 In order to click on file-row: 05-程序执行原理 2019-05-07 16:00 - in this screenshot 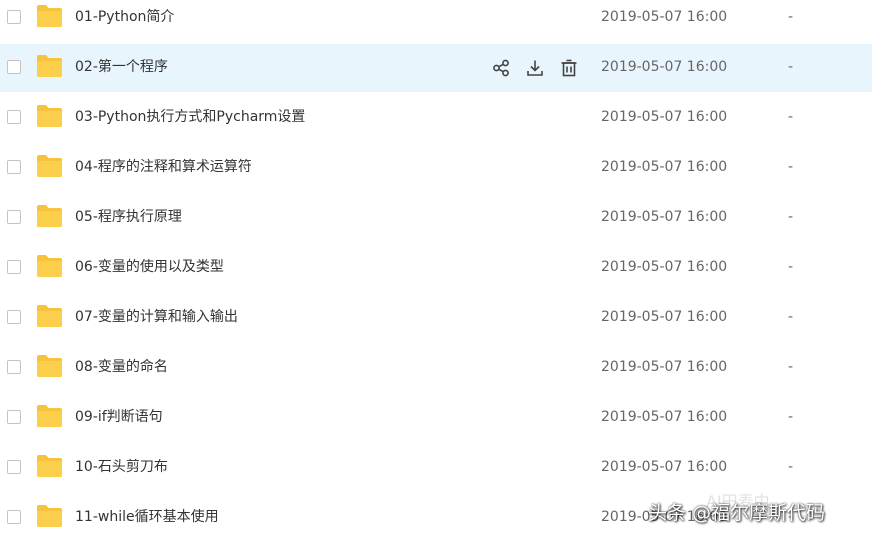, I will do `click(436, 218)`.